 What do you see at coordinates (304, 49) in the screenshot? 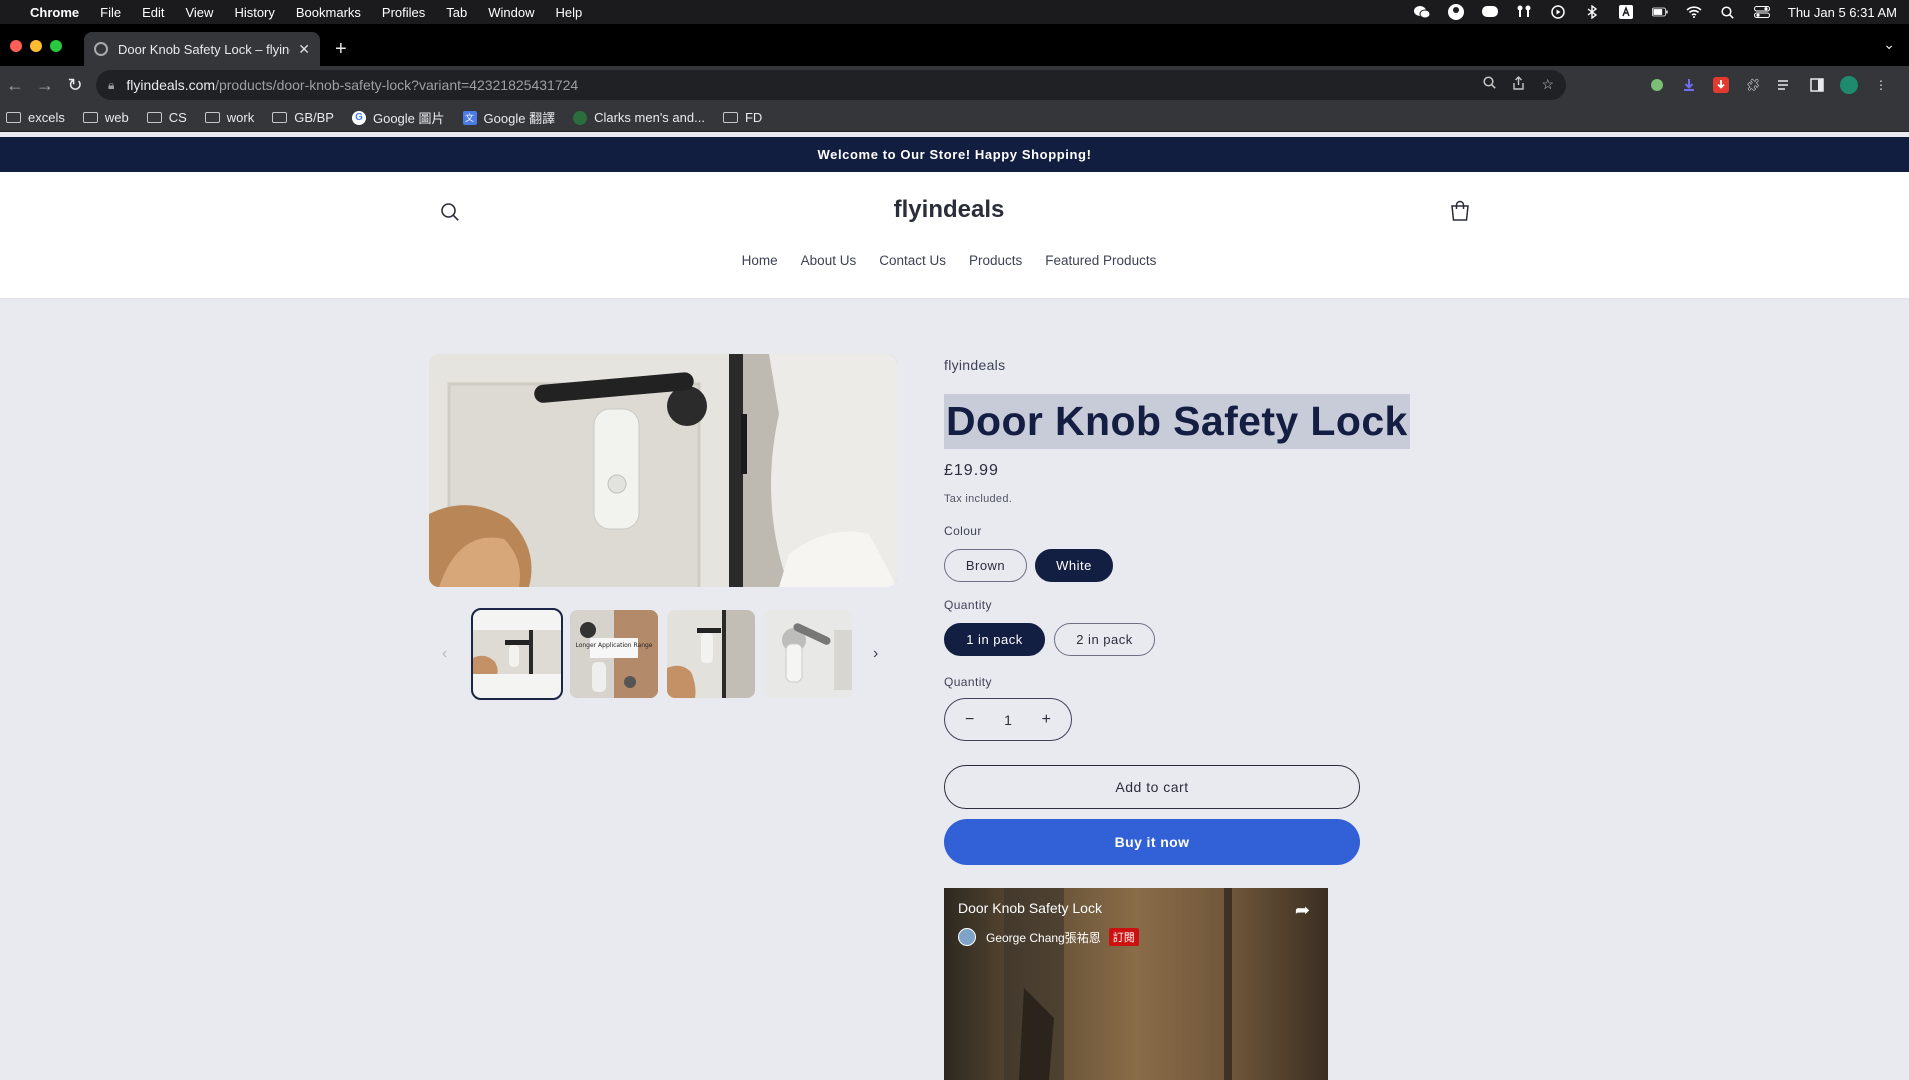
I see `tab-close-icon: ✕` at bounding box center [304, 49].